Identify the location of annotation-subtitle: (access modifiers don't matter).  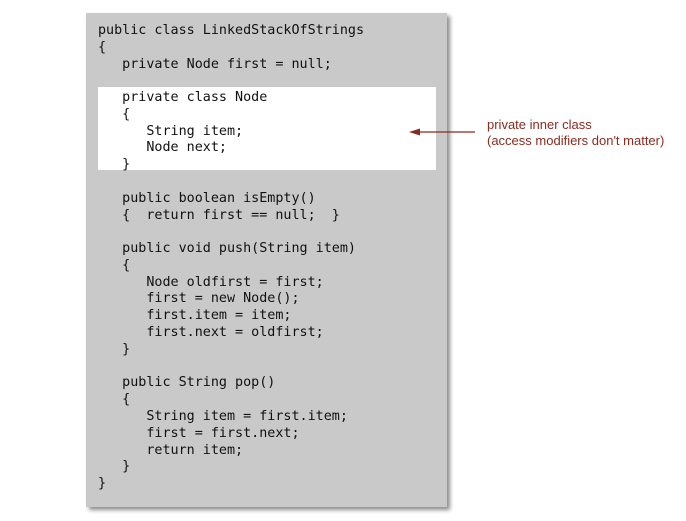
(576, 140).